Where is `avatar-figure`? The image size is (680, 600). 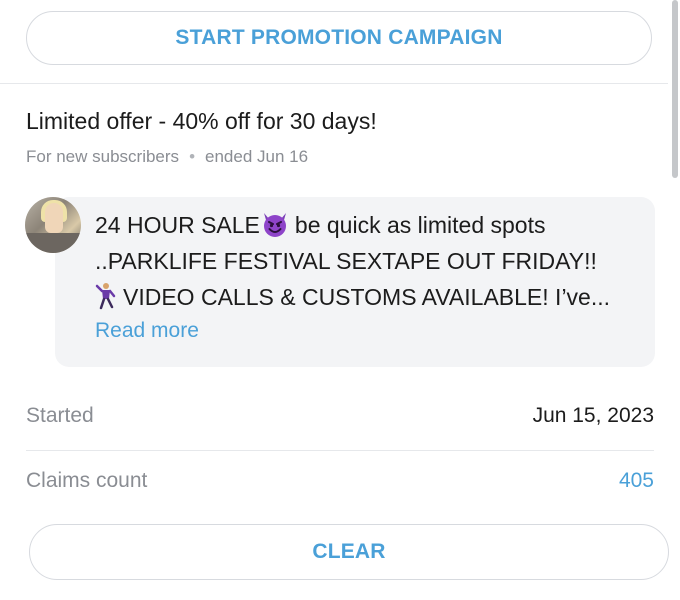
avatar-figure is located at coordinates (54, 218).